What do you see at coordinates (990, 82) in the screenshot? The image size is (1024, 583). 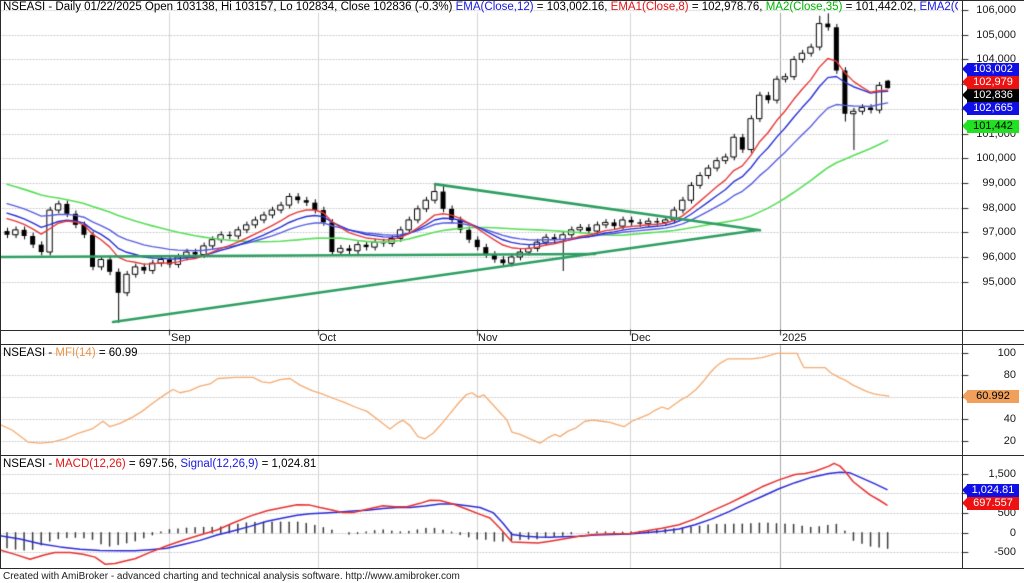 I see `price-value-tag-1: 102,979` at bounding box center [990, 82].